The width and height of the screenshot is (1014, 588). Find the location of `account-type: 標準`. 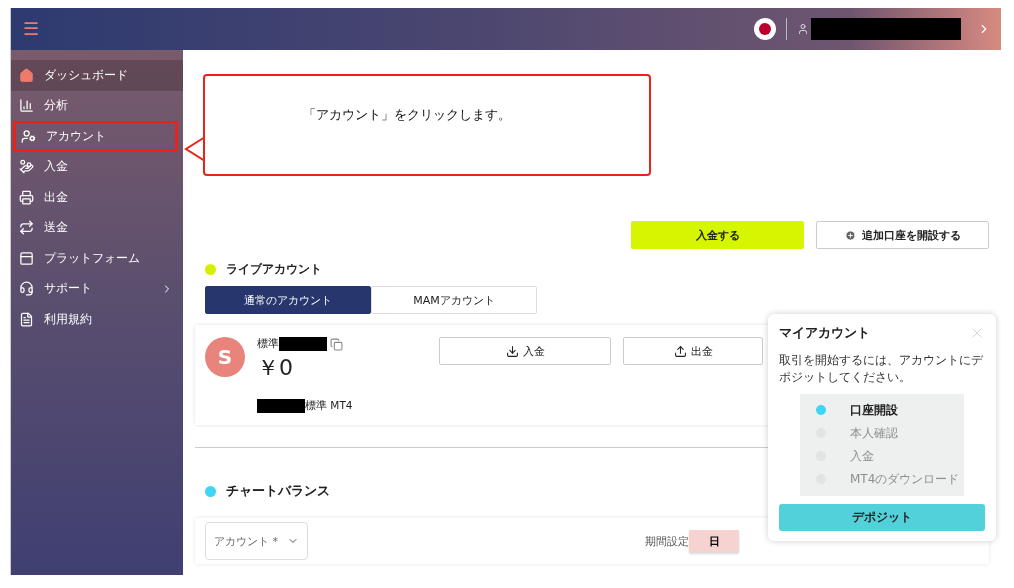

account-type: 標準 is located at coordinates (268, 344).